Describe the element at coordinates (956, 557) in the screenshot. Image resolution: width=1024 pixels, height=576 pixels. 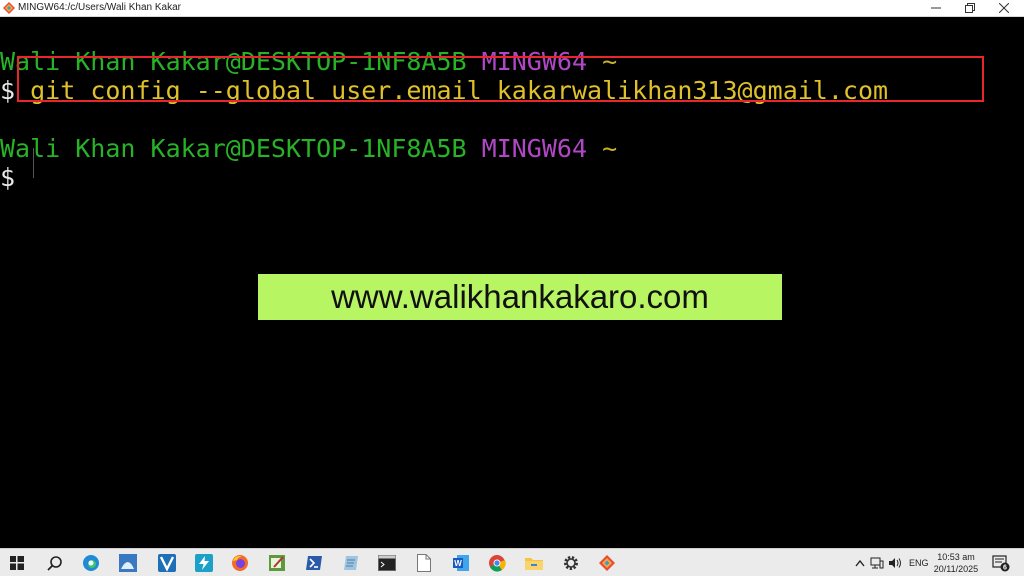
I see `clock-time: 10:53 am` at that location.